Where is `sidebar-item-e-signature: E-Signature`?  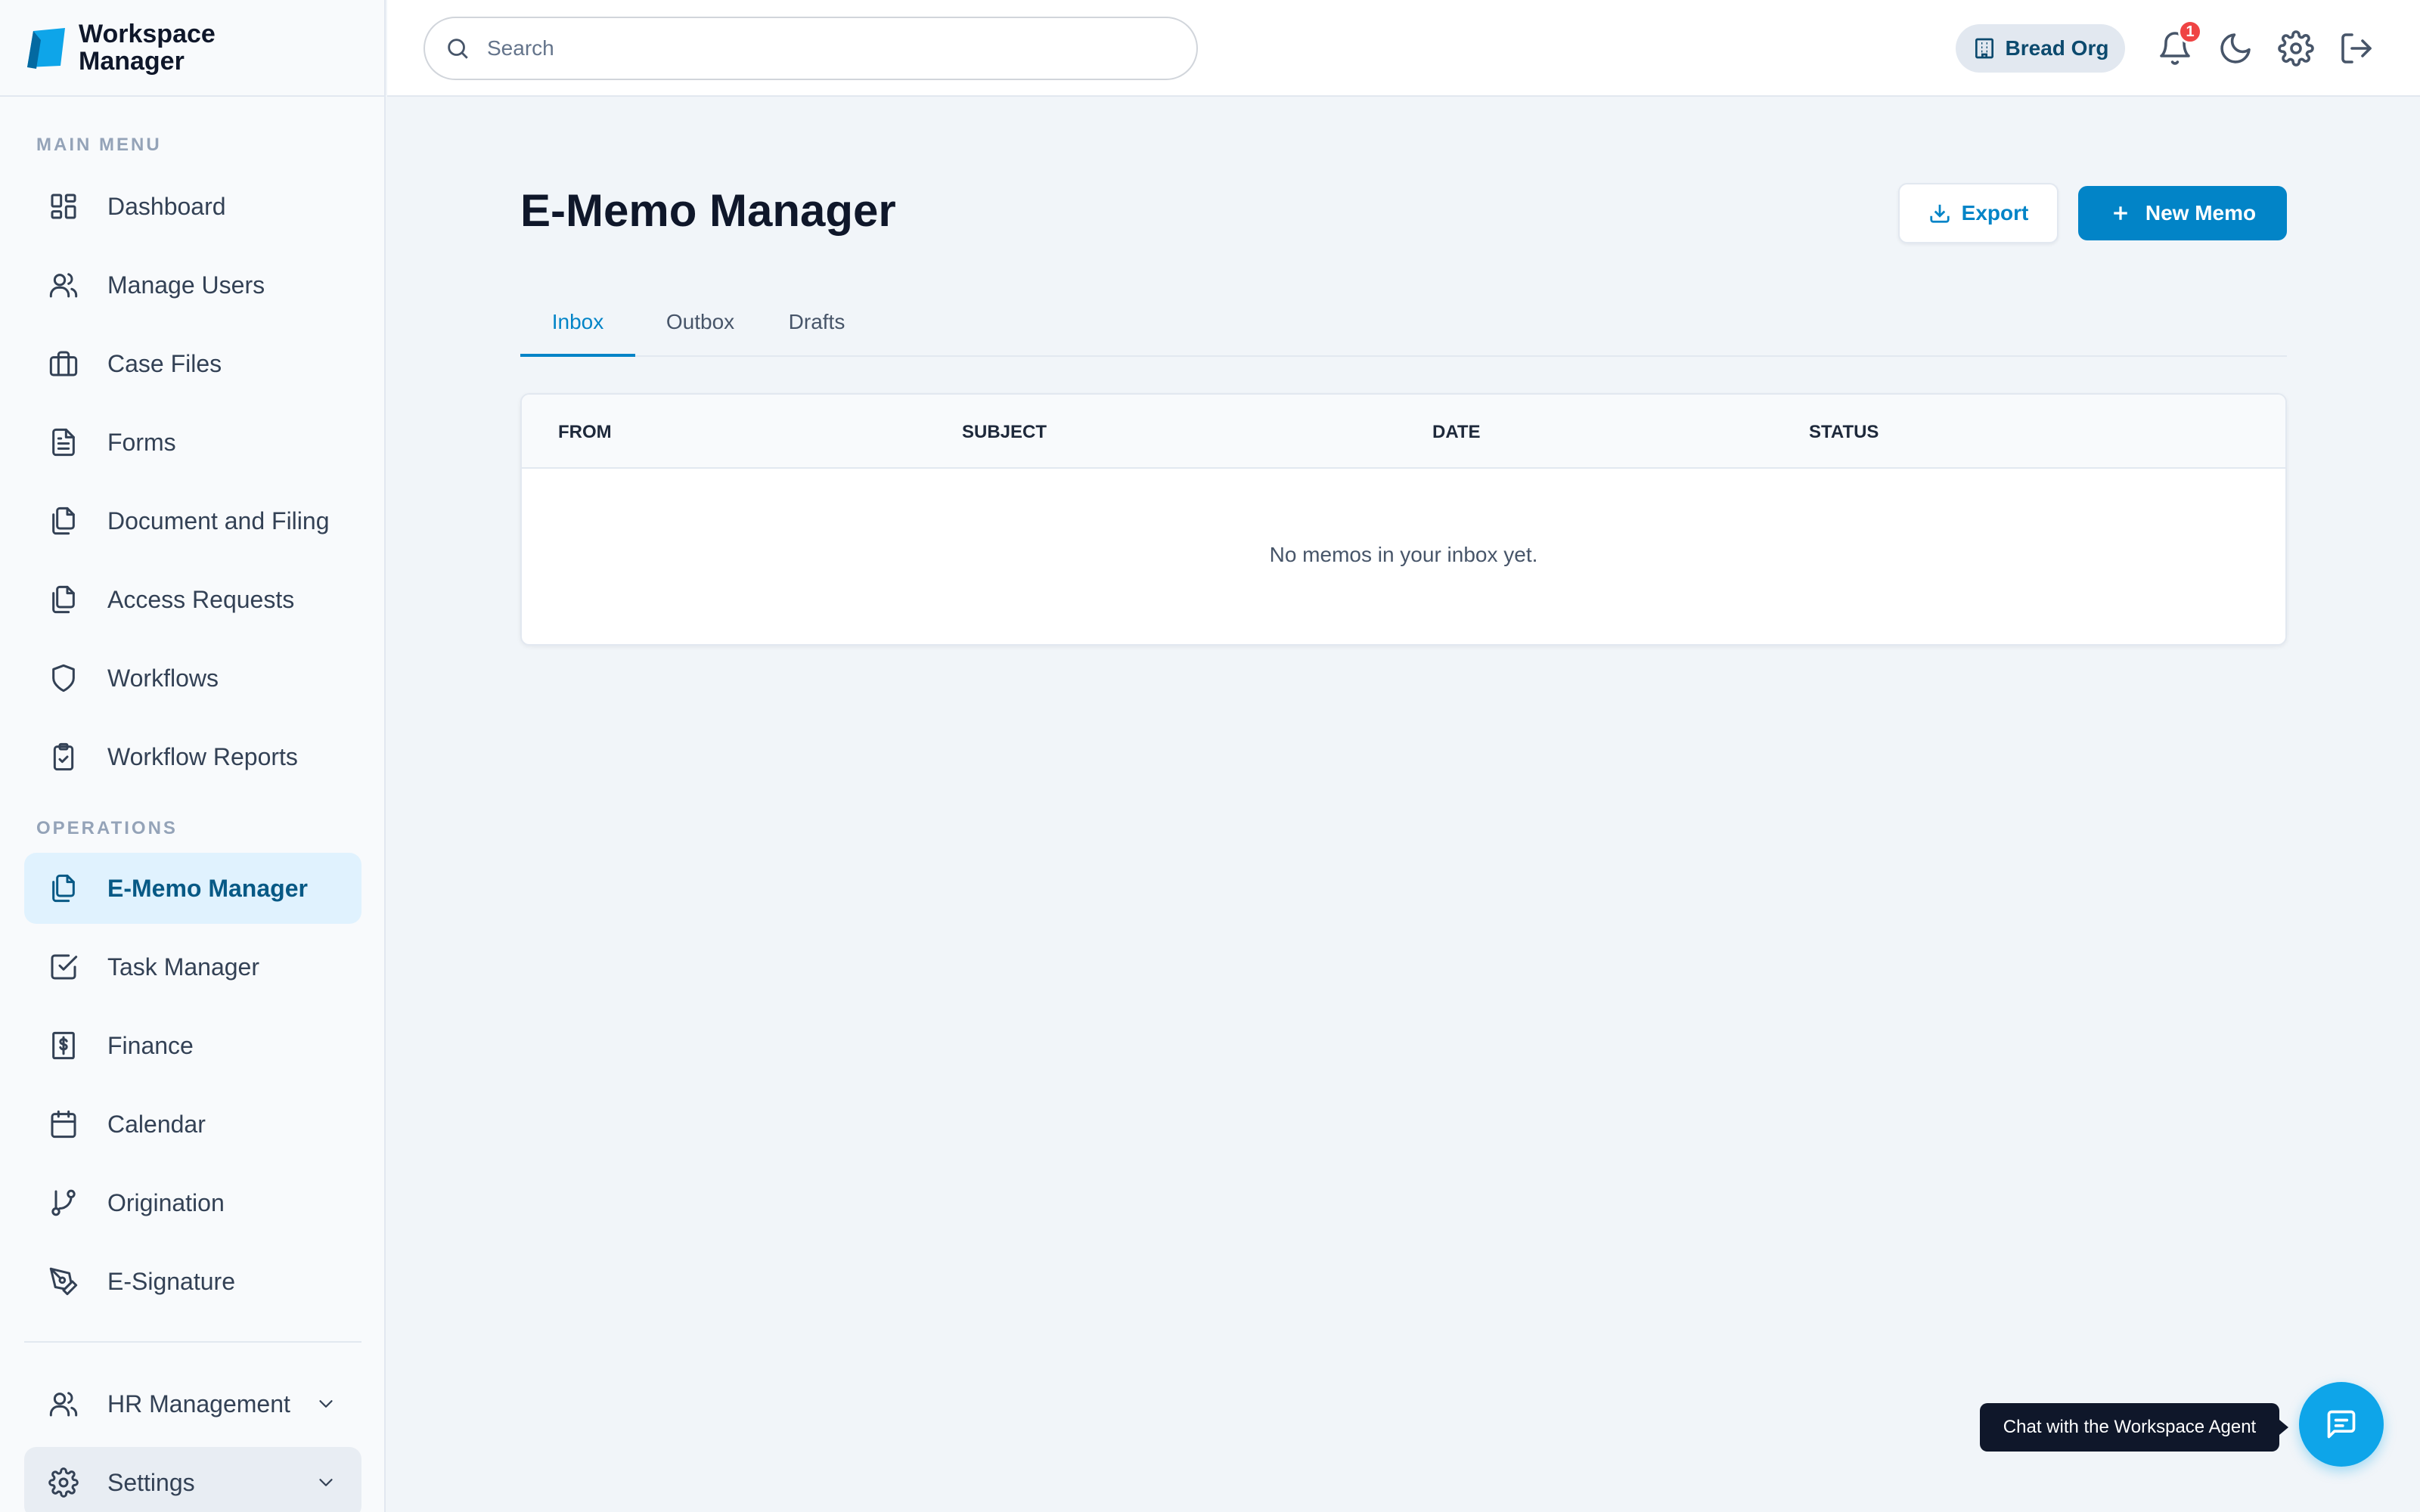
sidebar-item-e-signature: E-Signature is located at coordinates (192, 1281).